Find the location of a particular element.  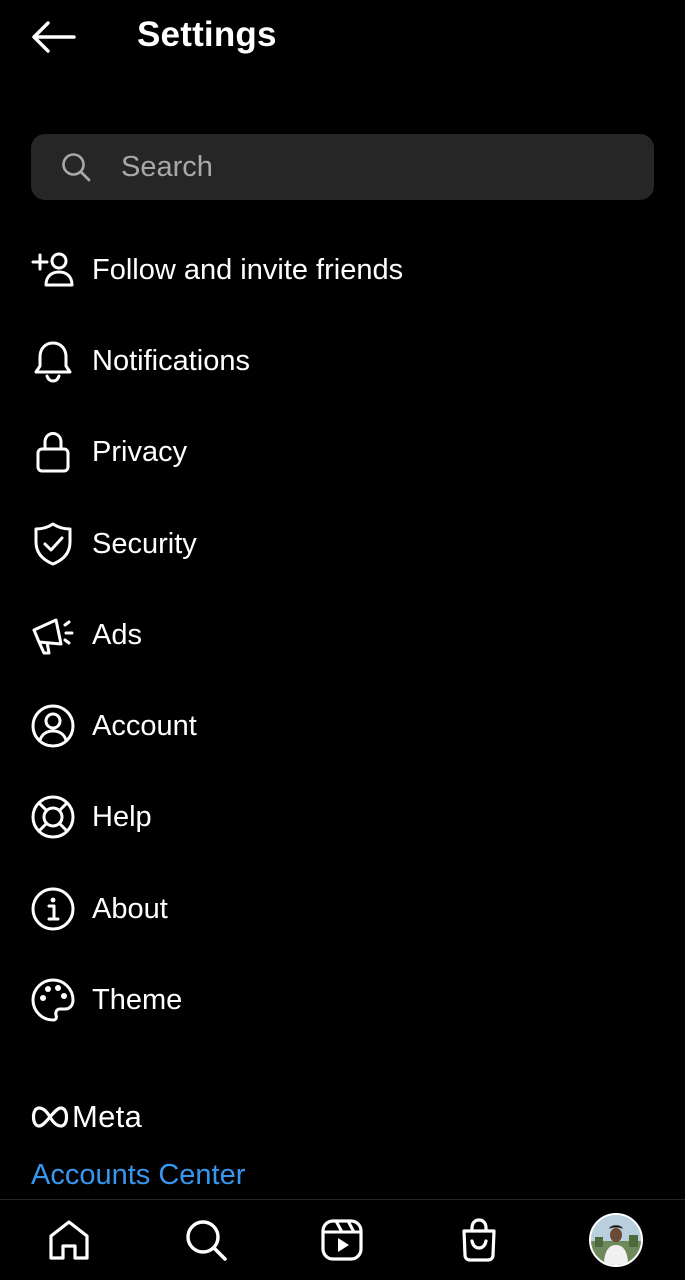

nav-reels-button is located at coordinates (342, 1240).